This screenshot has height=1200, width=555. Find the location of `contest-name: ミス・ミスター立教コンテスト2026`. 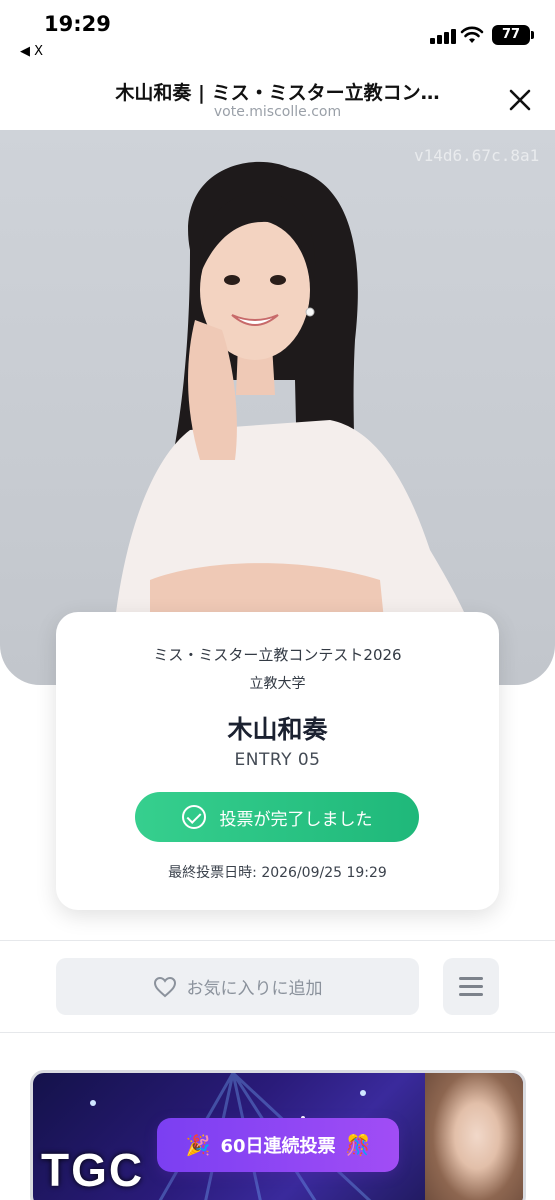

contest-name: ミス・ミスター立教コンテスト2026 is located at coordinates (277, 655).